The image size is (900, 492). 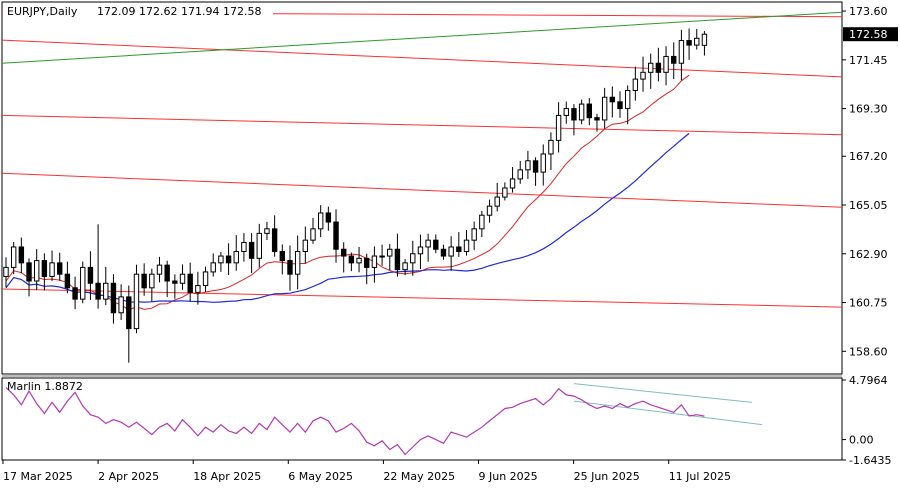 What do you see at coordinates (179, 11) in the screenshot?
I see `ohlc-values-label: 172.09 172.62 171.94 172.58` at bounding box center [179, 11].